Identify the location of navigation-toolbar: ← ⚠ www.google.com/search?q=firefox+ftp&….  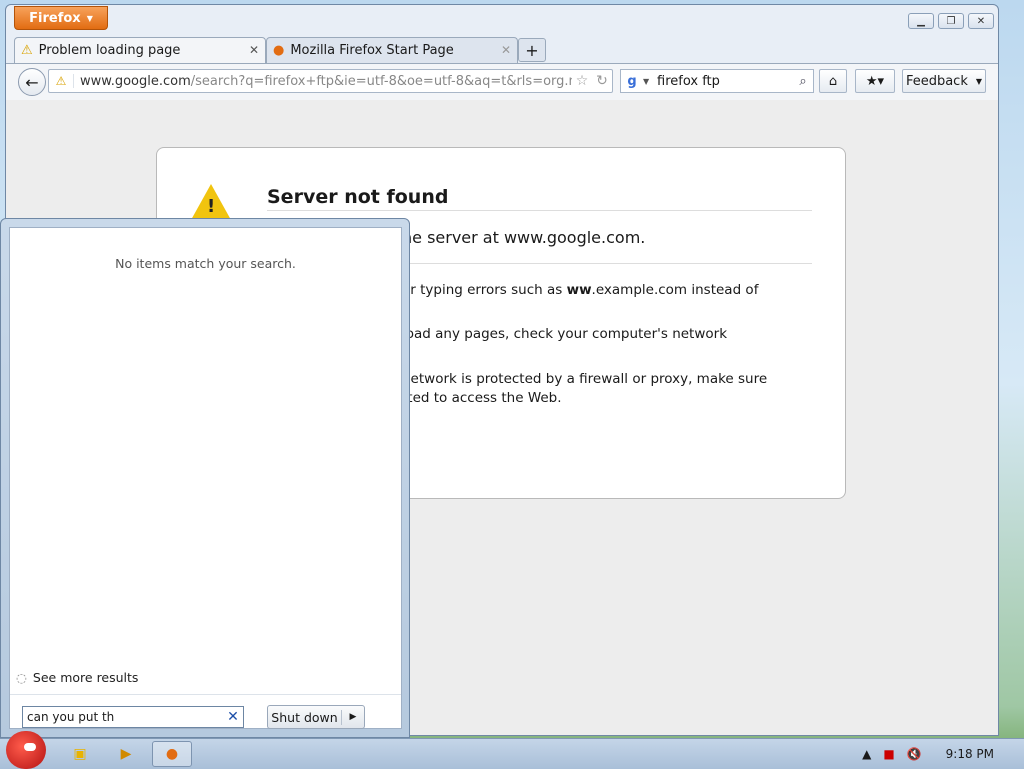
(502, 82).